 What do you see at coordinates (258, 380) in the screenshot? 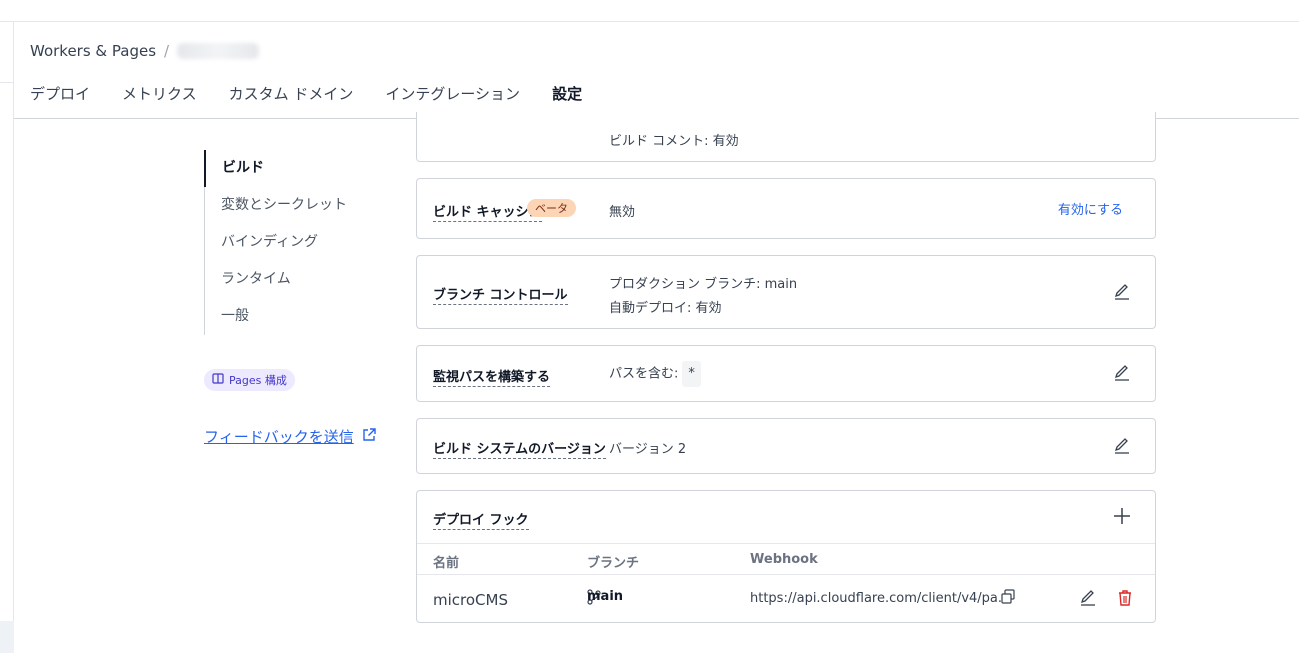
I see `pages-config-label: Pages 構成` at bounding box center [258, 380].